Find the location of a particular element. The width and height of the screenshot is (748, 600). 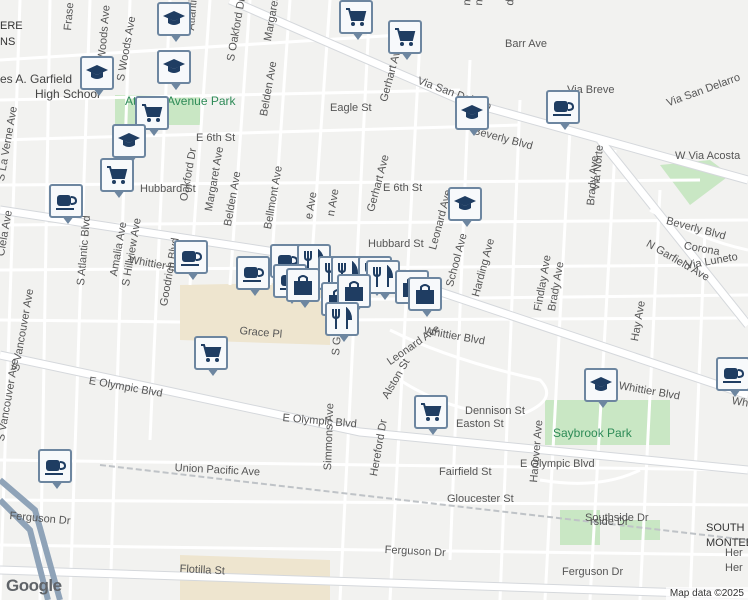

street-label: Barr Ave is located at coordinates (526, 44).